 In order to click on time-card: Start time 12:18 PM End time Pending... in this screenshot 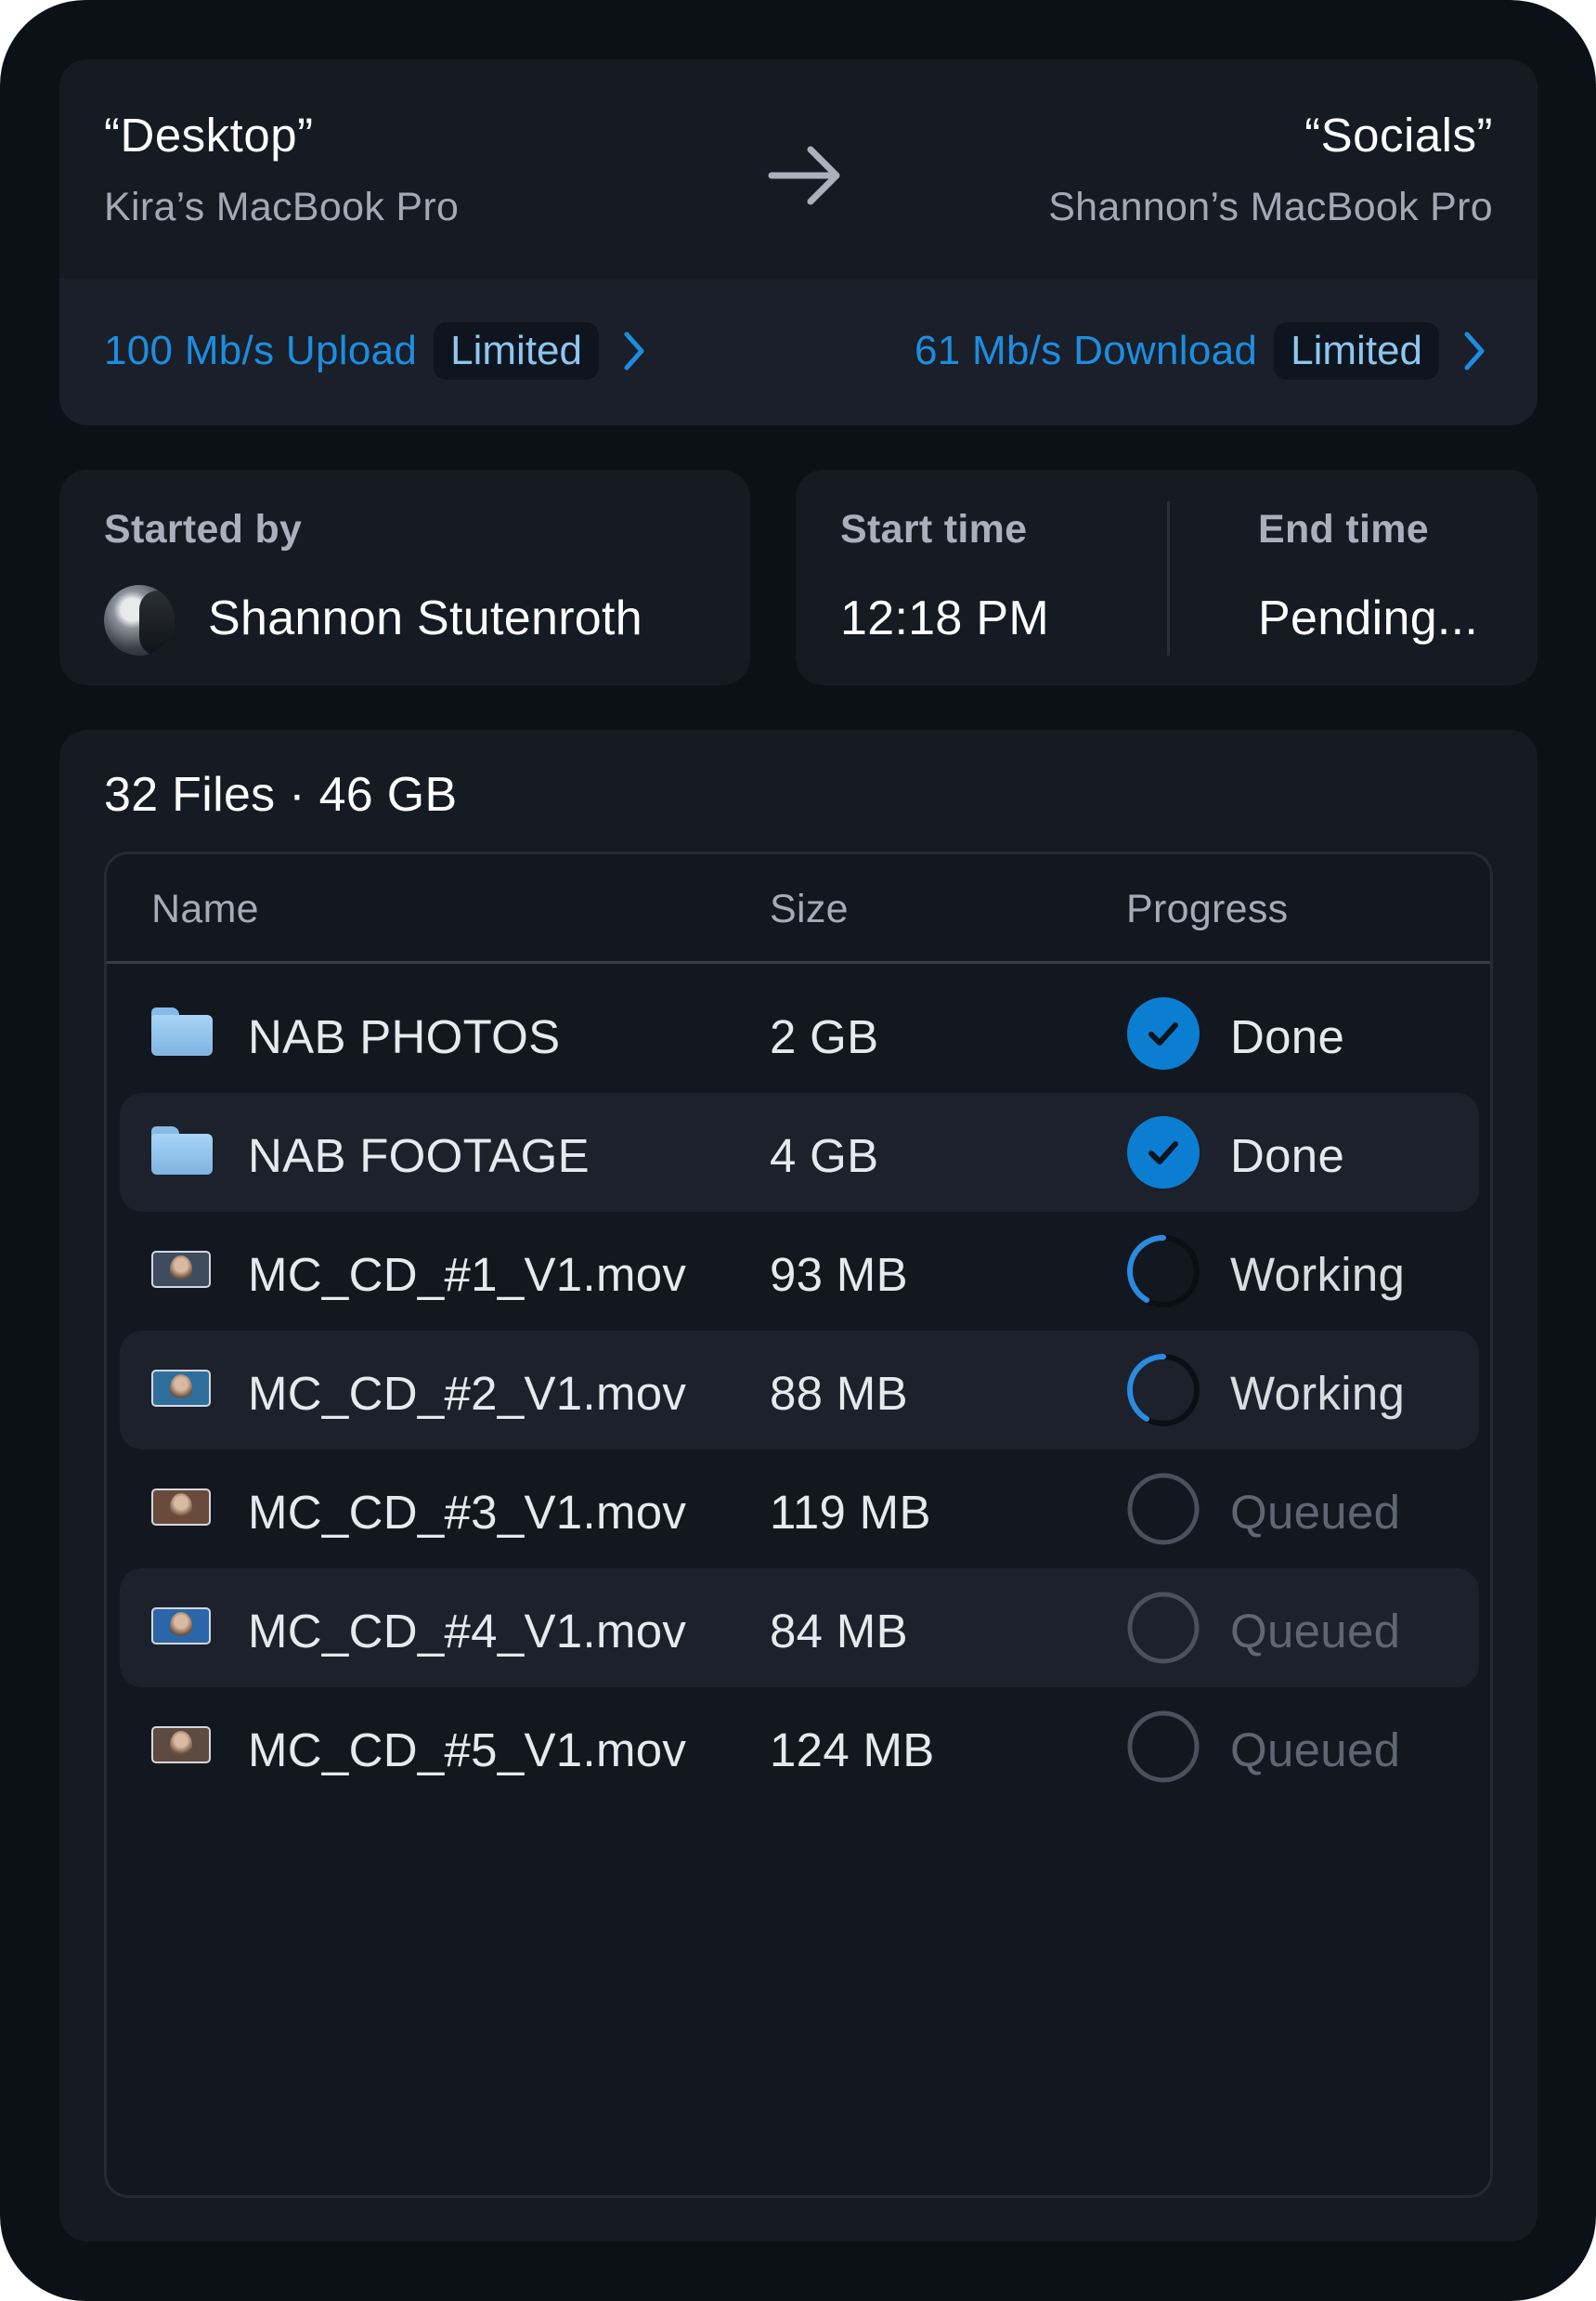, I will do `click(1167, 577)`.